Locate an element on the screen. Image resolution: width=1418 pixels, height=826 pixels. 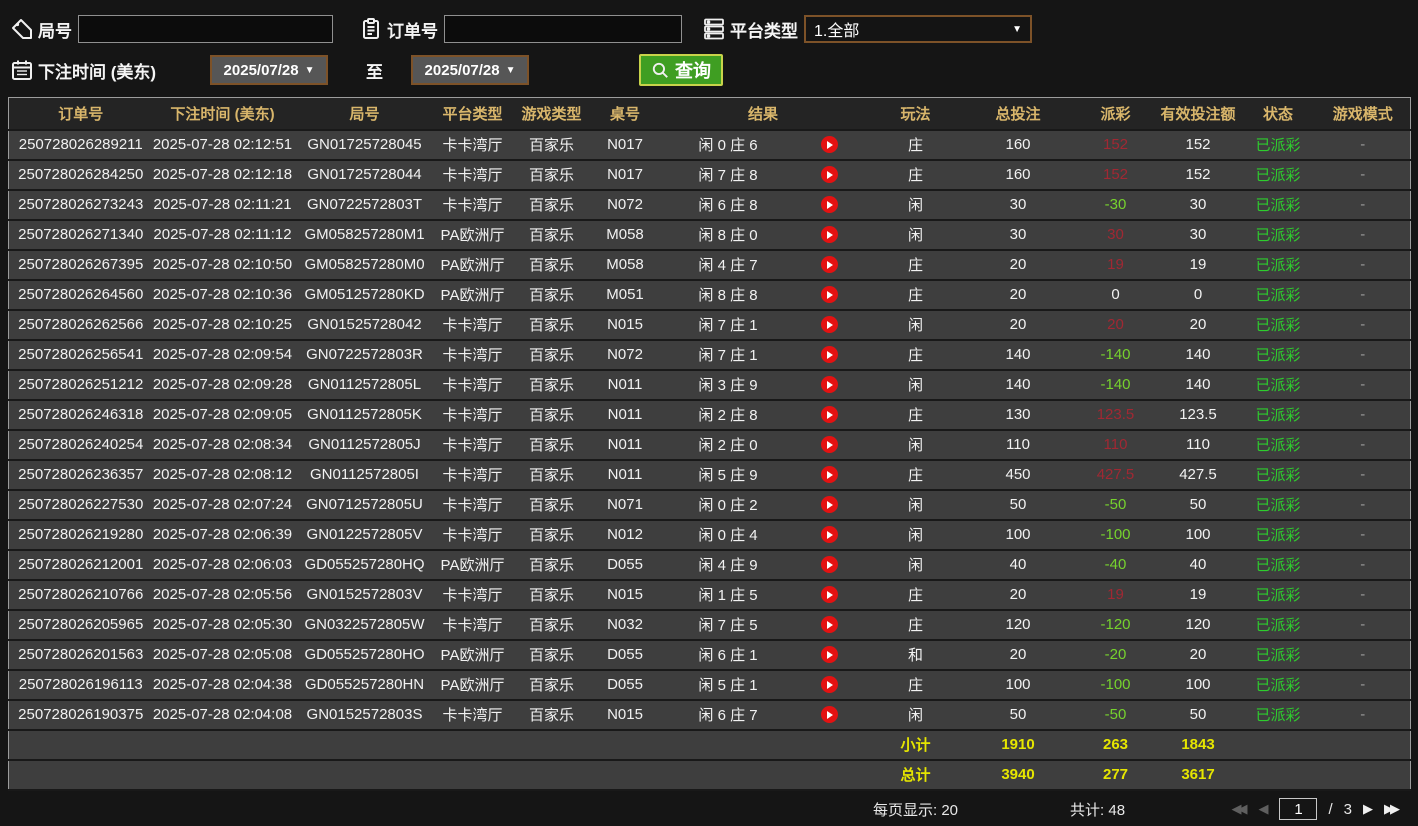
cell-valid-bet: 30 is located at coordinates (1198, 204).